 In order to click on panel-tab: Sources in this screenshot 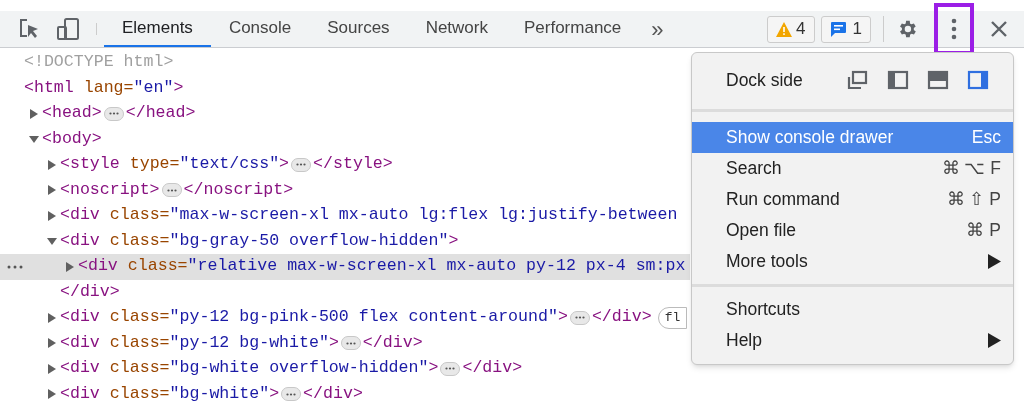, I will do `click(358, 29)`.